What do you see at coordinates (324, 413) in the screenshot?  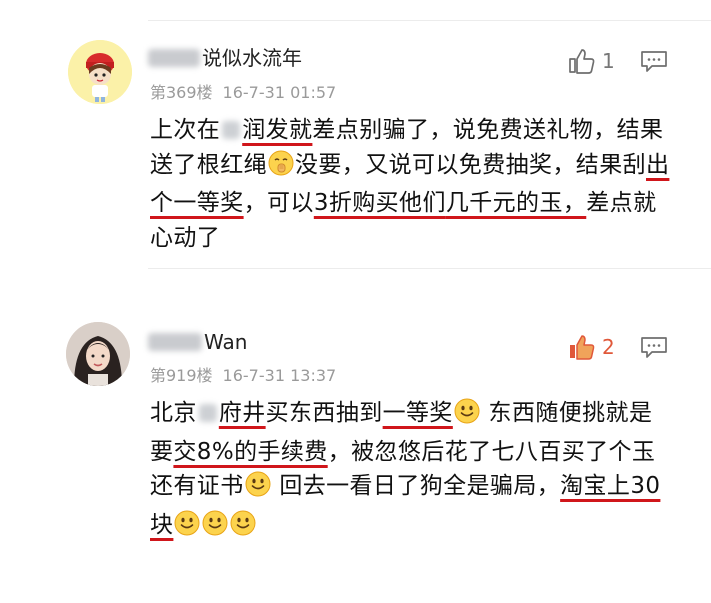 I see `text-segment: 买东西抽到` at bounding box center [324, 413].